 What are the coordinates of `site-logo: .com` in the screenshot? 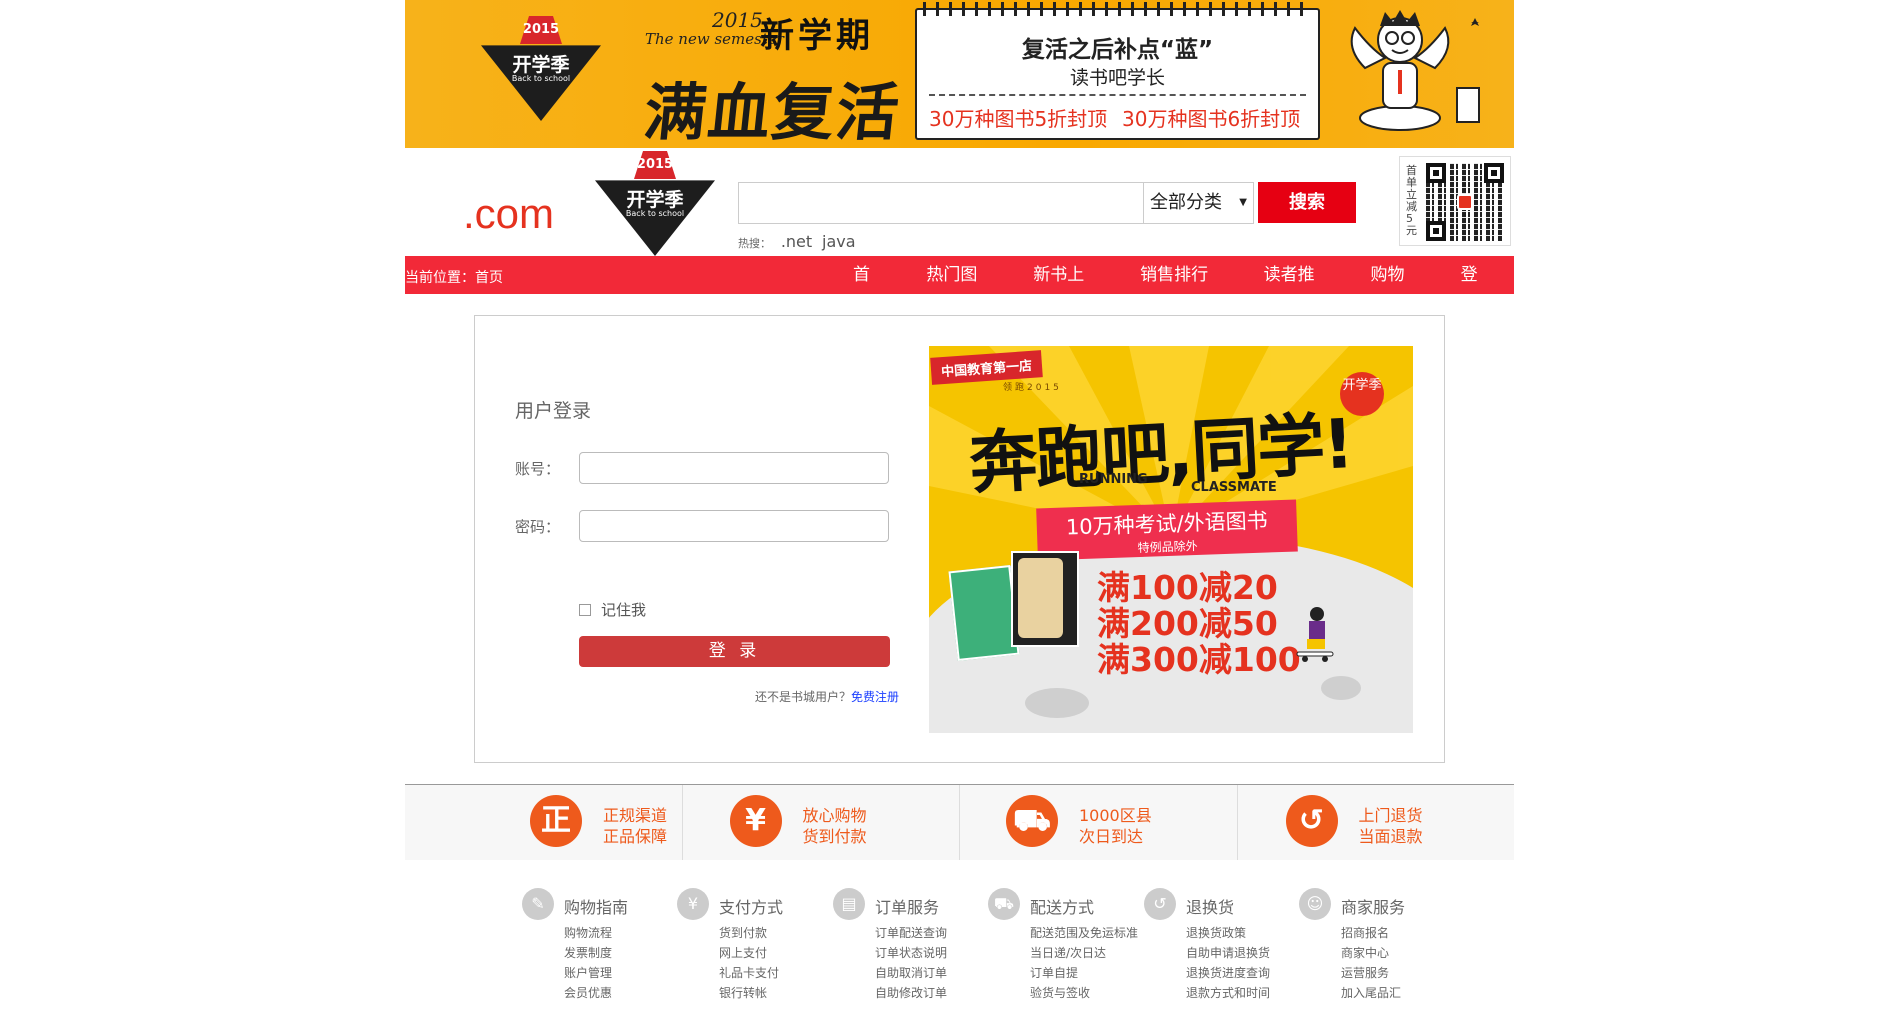 It's located at (508, 214).